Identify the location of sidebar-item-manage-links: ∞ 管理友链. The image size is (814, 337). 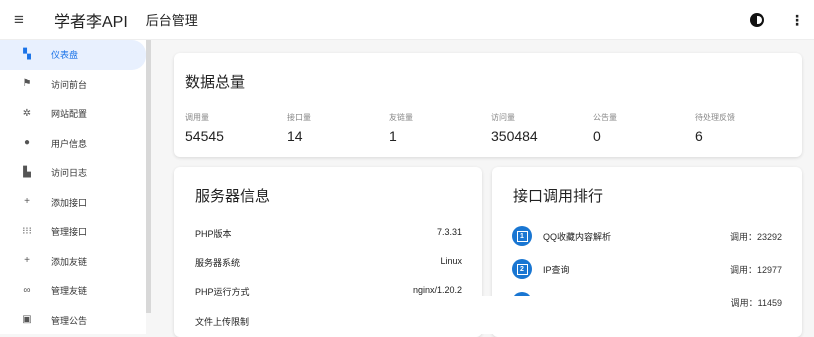
(73, 291).